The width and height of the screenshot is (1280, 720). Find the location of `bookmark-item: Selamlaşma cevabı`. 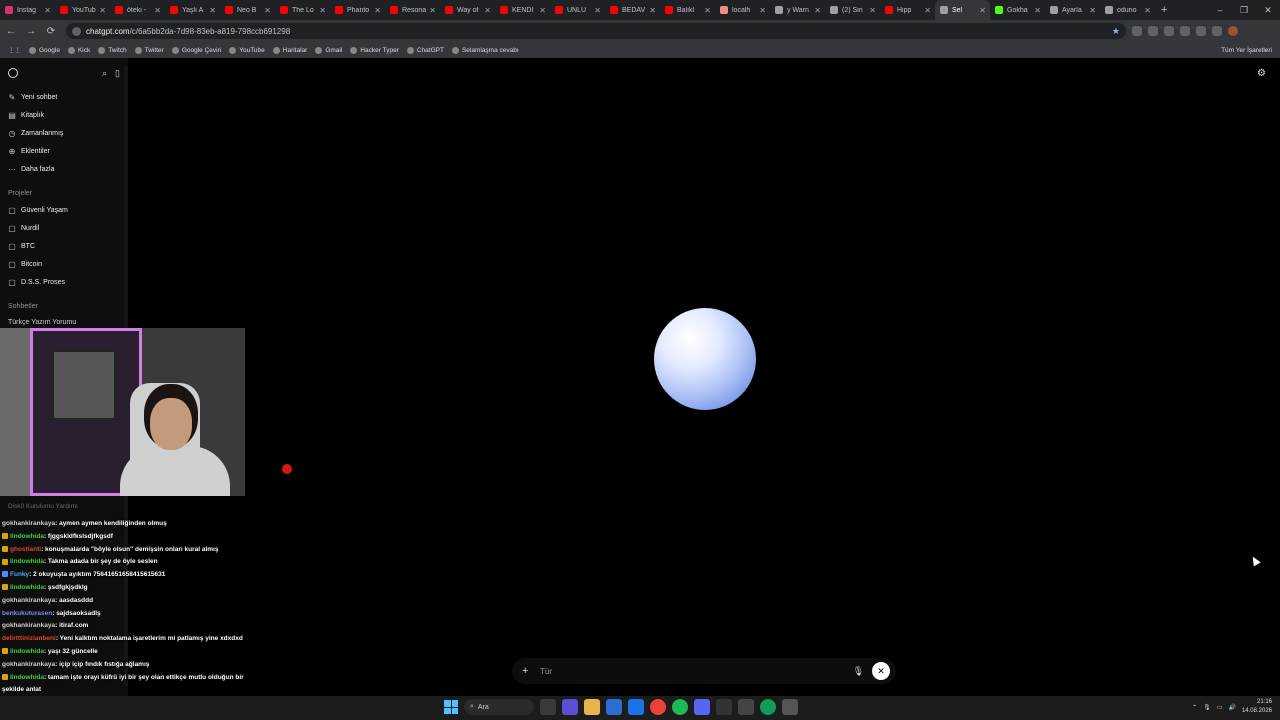

bookmark-item: Selamlaşma cevabı is located at coordinates (485, 50).